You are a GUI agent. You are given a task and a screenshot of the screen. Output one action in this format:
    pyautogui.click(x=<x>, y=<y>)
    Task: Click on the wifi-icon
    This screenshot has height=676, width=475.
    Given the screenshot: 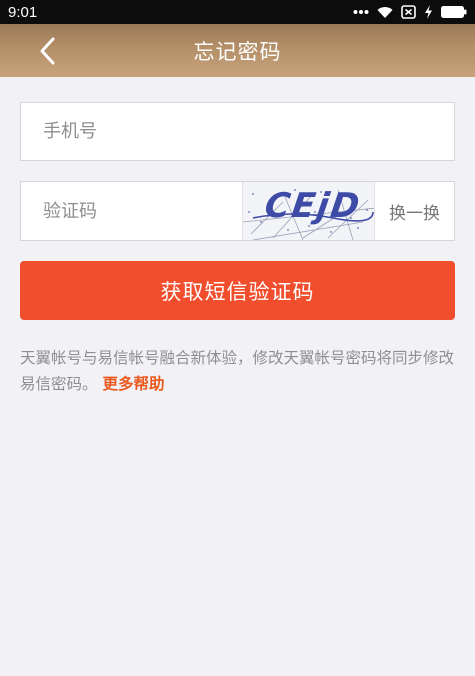 What is the action you would take?
    pyautogui.click(x=385, y=12)
    